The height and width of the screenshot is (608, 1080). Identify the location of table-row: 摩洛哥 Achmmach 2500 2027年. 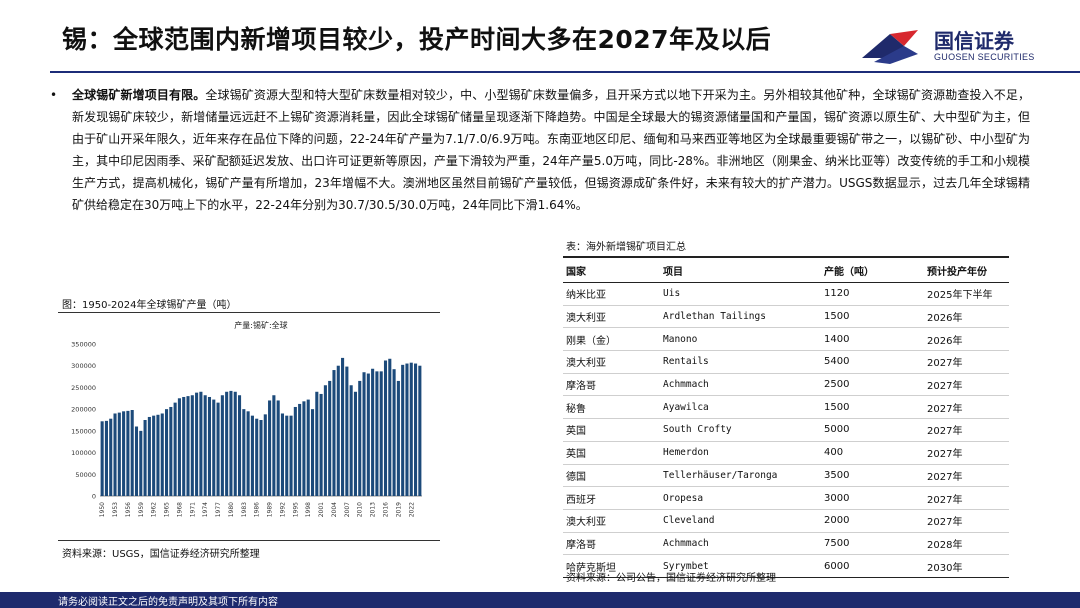
(786, 385).